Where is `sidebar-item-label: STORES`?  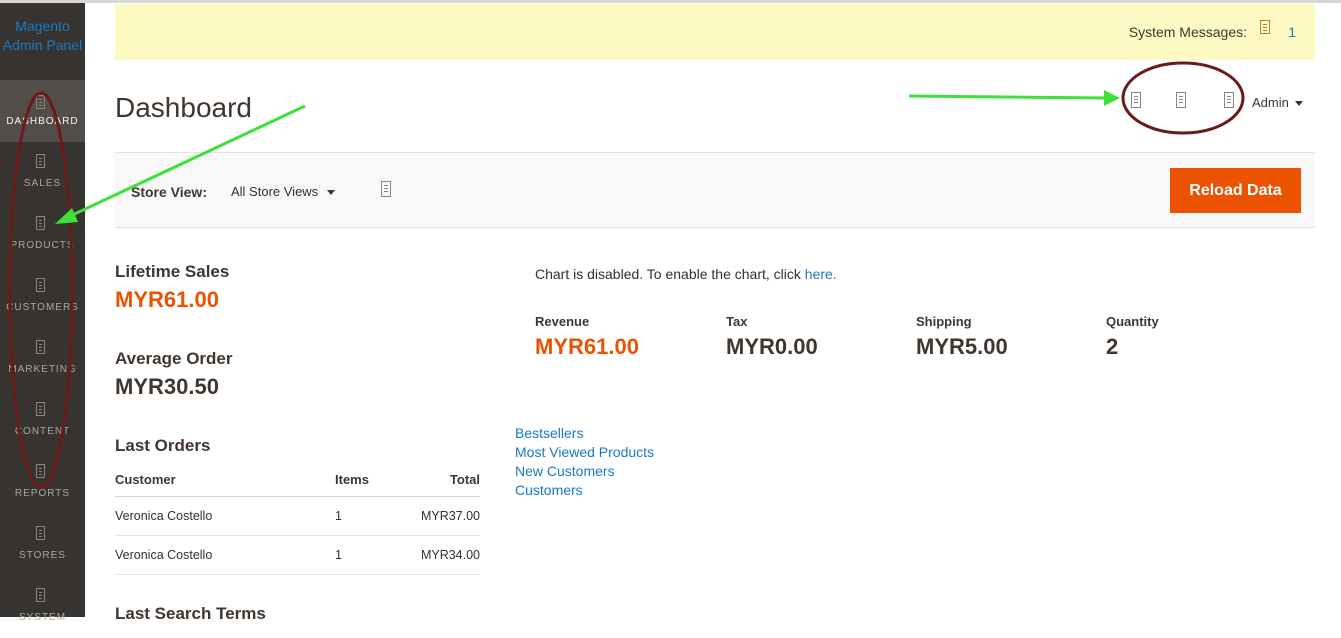
sidebar-item-label: STORES is located at coordinates (42, 555).